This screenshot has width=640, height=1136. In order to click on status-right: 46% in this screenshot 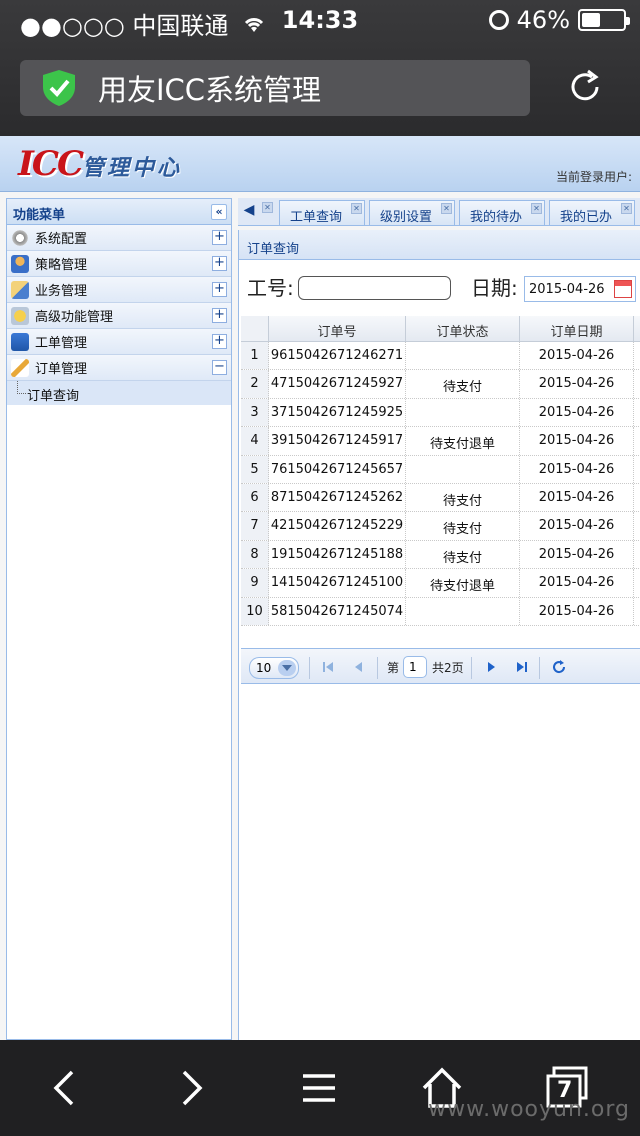, I will do `click(559, 20)`.